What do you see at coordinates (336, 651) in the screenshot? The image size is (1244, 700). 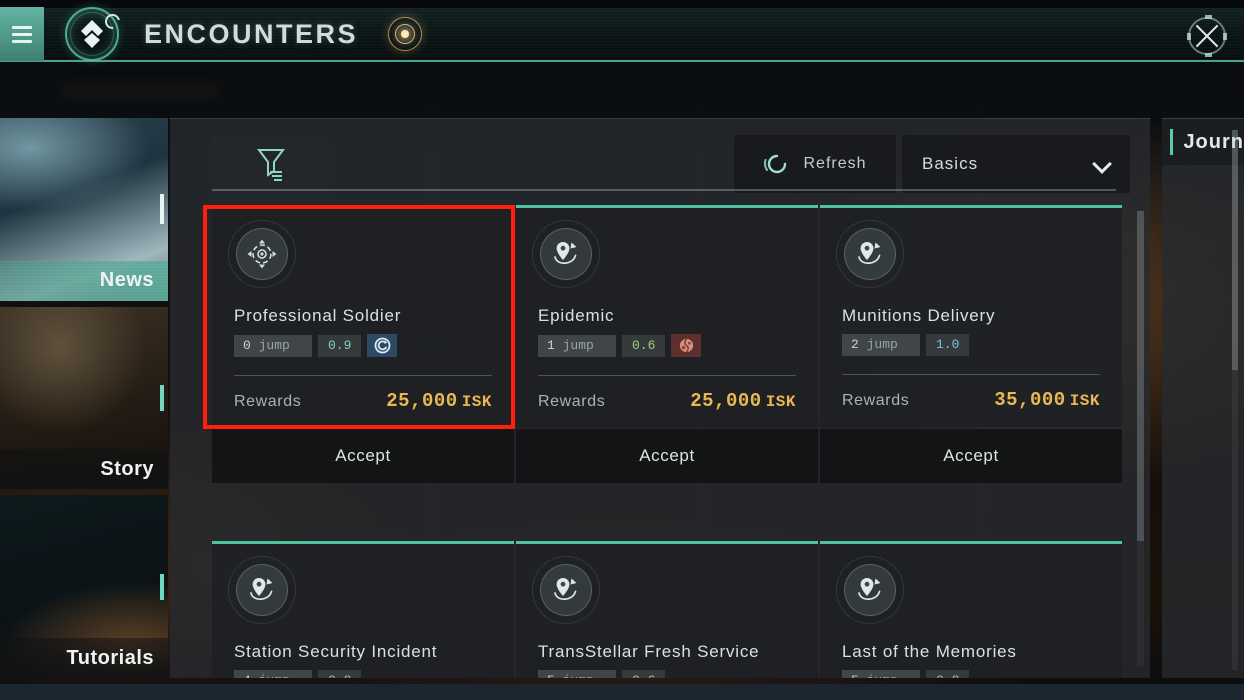 I see `card-title: Station Security Incident` at bounding box center [336, 651].